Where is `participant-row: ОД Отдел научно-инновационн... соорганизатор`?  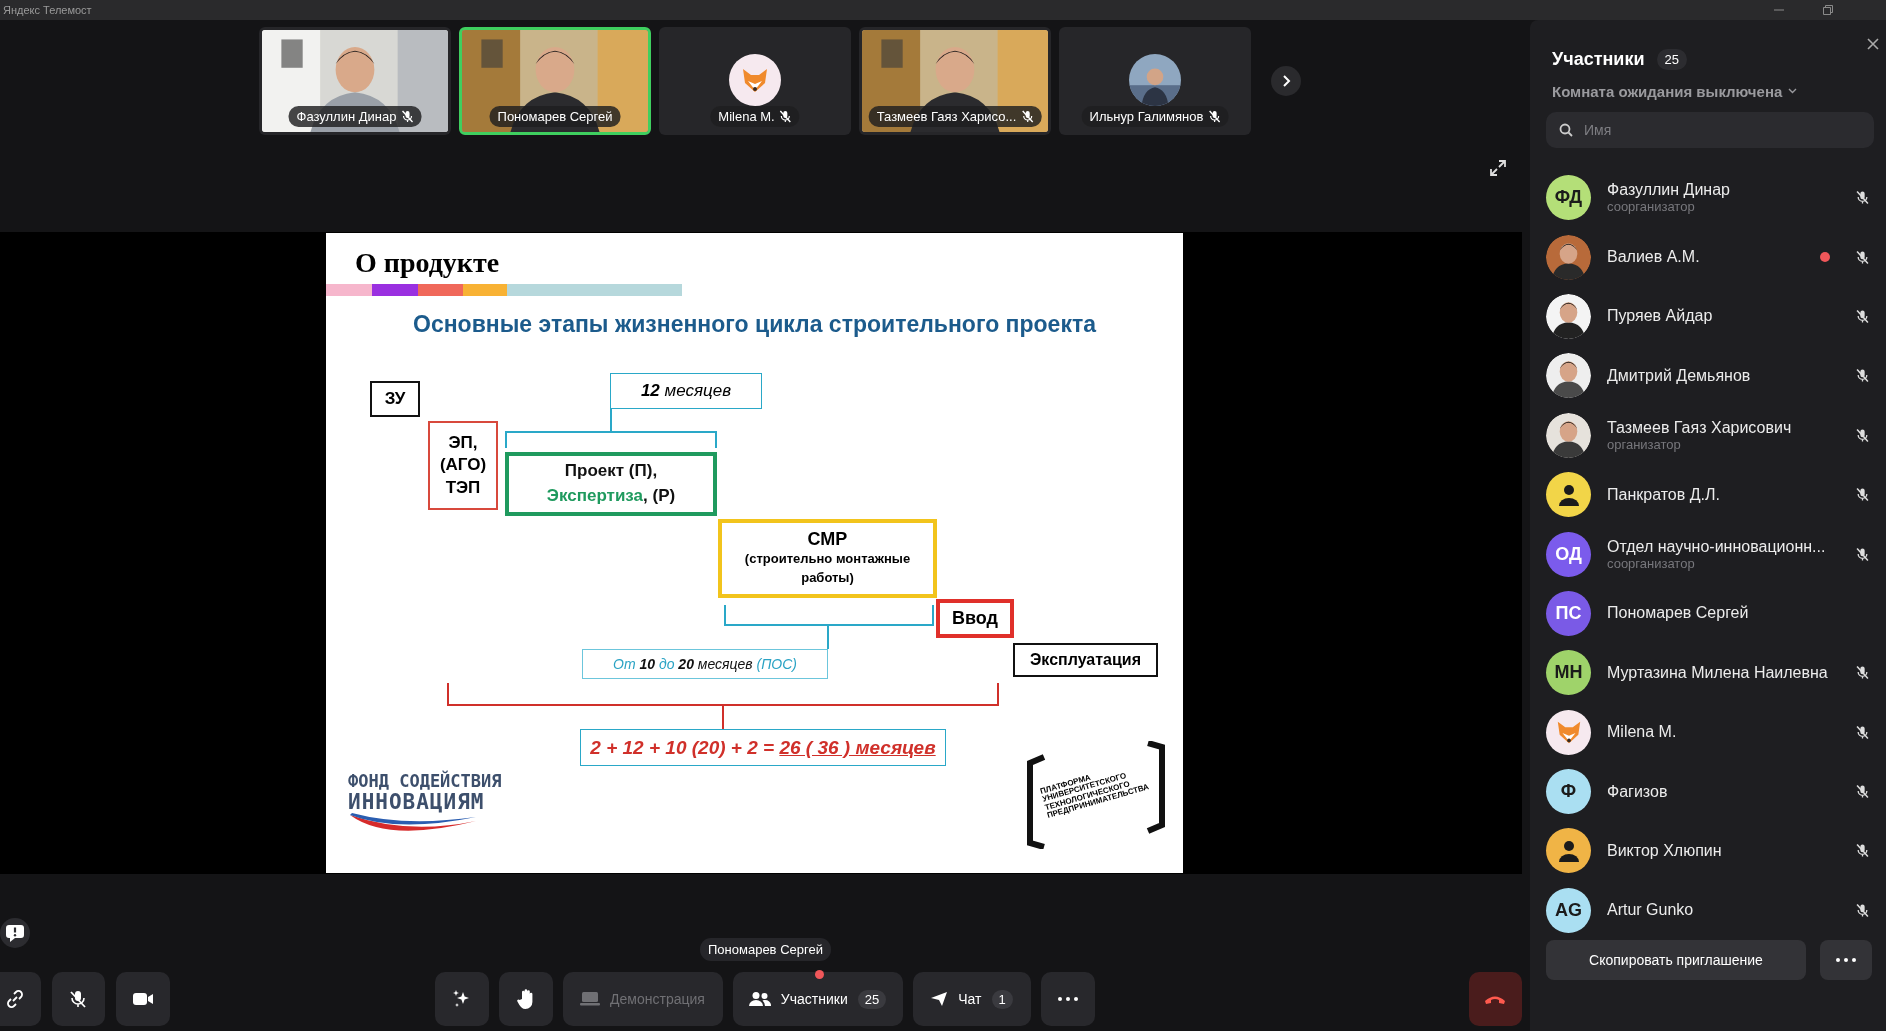 participant-row: ОД Отдел научно-инновационн... соорганизатор is located at coordinates (1710, 554).